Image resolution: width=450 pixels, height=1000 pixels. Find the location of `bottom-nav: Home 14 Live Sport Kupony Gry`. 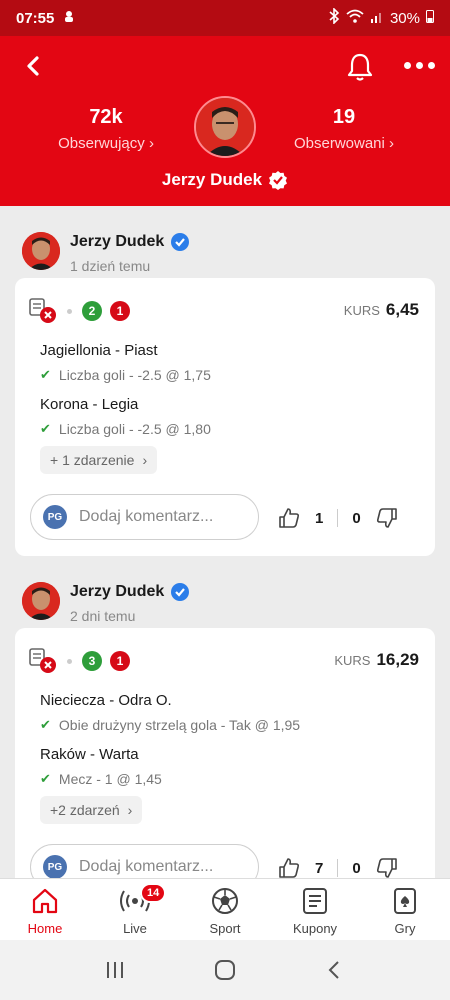

bottom-nav: Home 14 Live Sport Kupony Gry is located at coordinates (225, 909).